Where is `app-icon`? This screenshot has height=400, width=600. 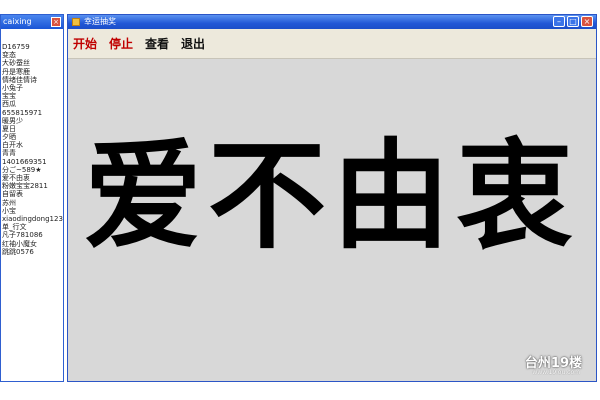
app-icon is located at coordinates (76, 22).